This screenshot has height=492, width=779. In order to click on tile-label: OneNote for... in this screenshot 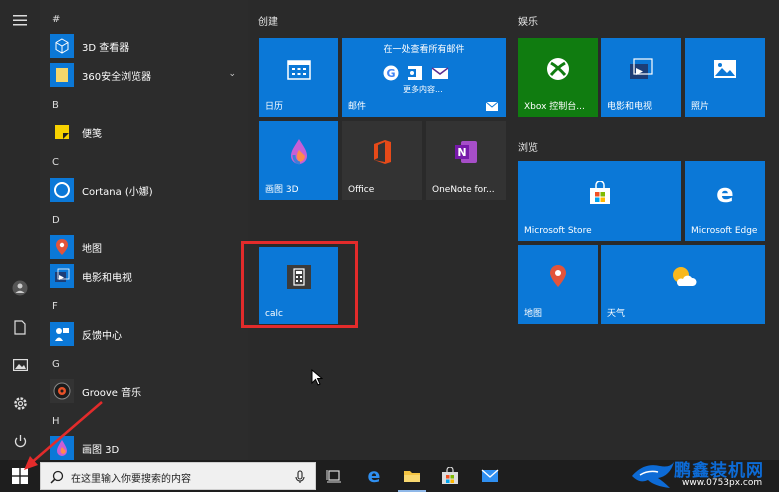, I will do `click(463, 190)`.